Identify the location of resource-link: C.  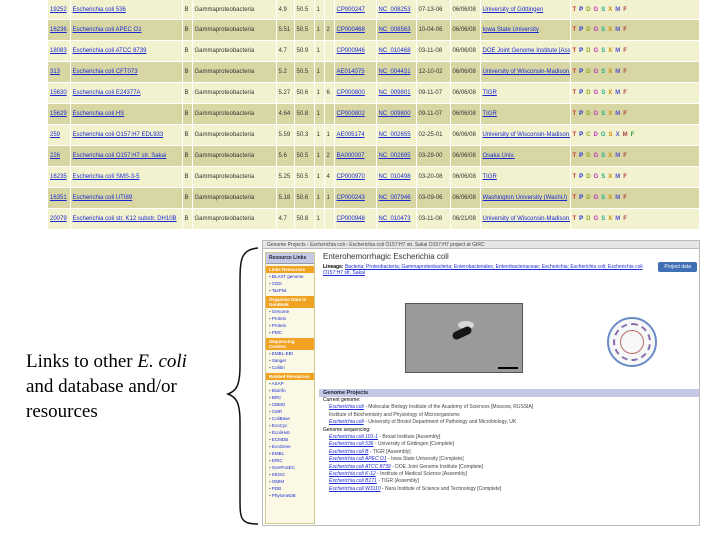
(588, 135).